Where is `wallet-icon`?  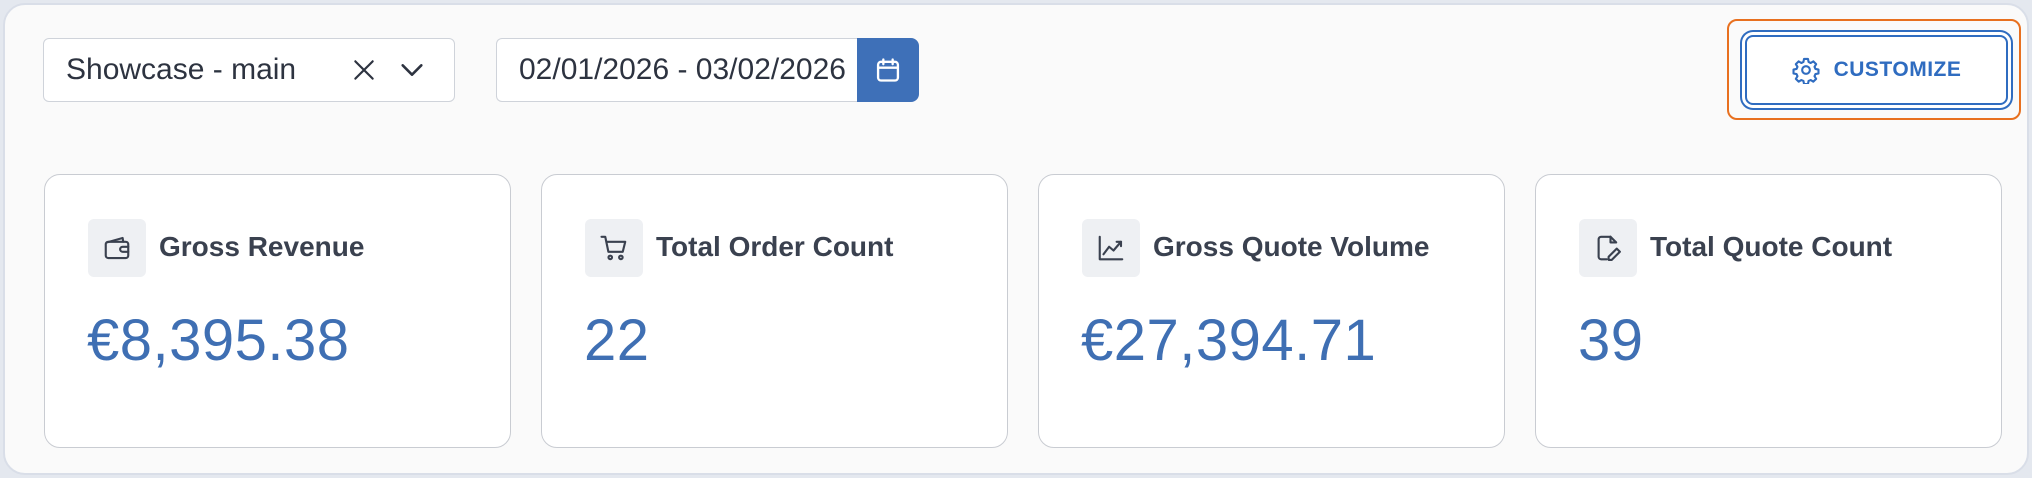
wallet-icon is located at coordinates (117, 248).